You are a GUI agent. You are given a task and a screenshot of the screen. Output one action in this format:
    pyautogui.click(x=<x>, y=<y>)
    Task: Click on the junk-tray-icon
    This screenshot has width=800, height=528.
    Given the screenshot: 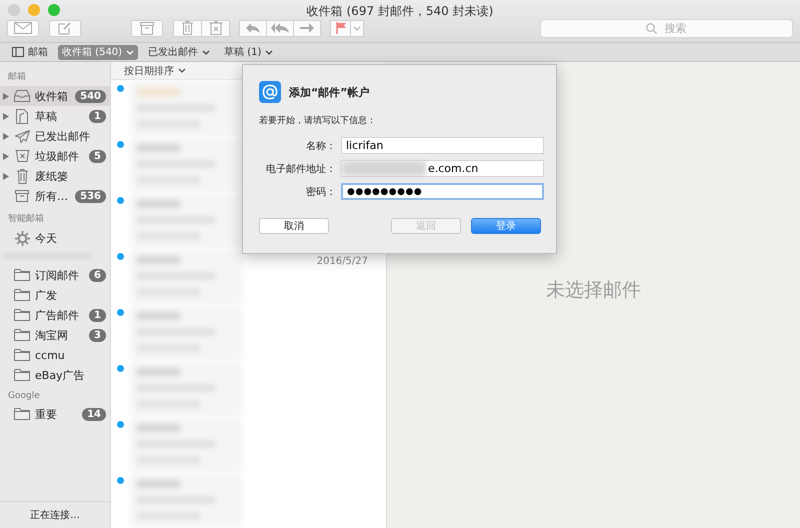 What is the action you would take?
    pyautogui.click(x=22, y=156)
    